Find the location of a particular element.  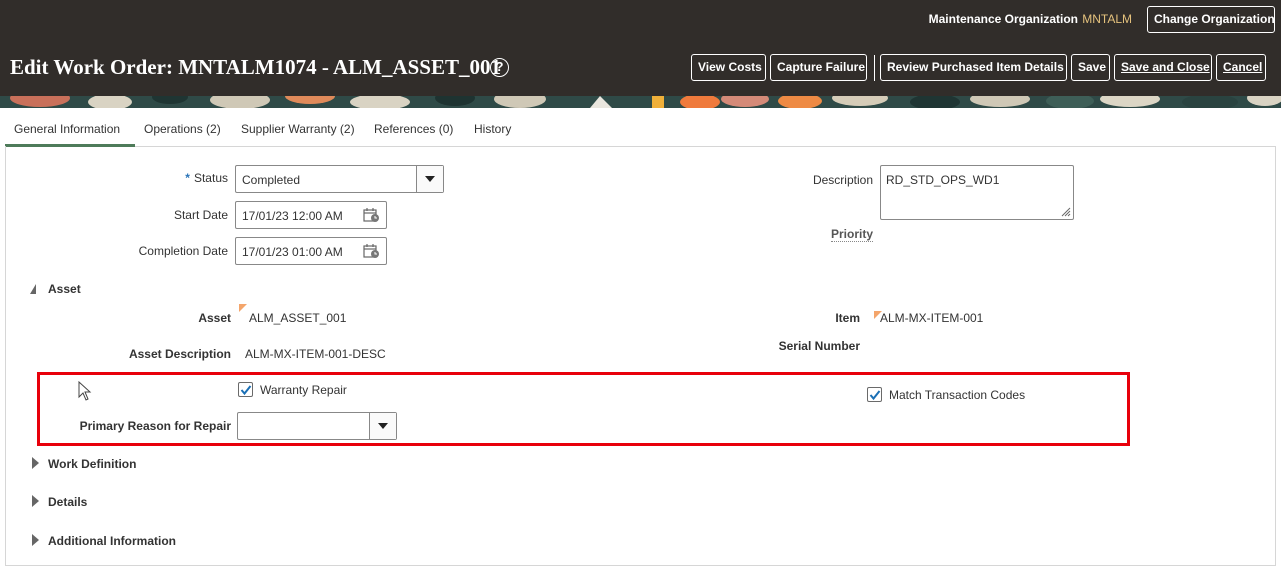

asset-description-value: ALM-MX-ITEM-001-DESC is located at coordinates (315, 354).